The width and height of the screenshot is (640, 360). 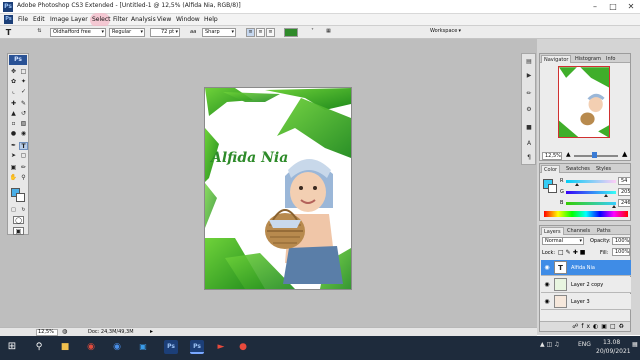 What do you see at coordinates (101, 20) in the screenshot?
I see `menu-select: Select` at bounding box center [101, 20].